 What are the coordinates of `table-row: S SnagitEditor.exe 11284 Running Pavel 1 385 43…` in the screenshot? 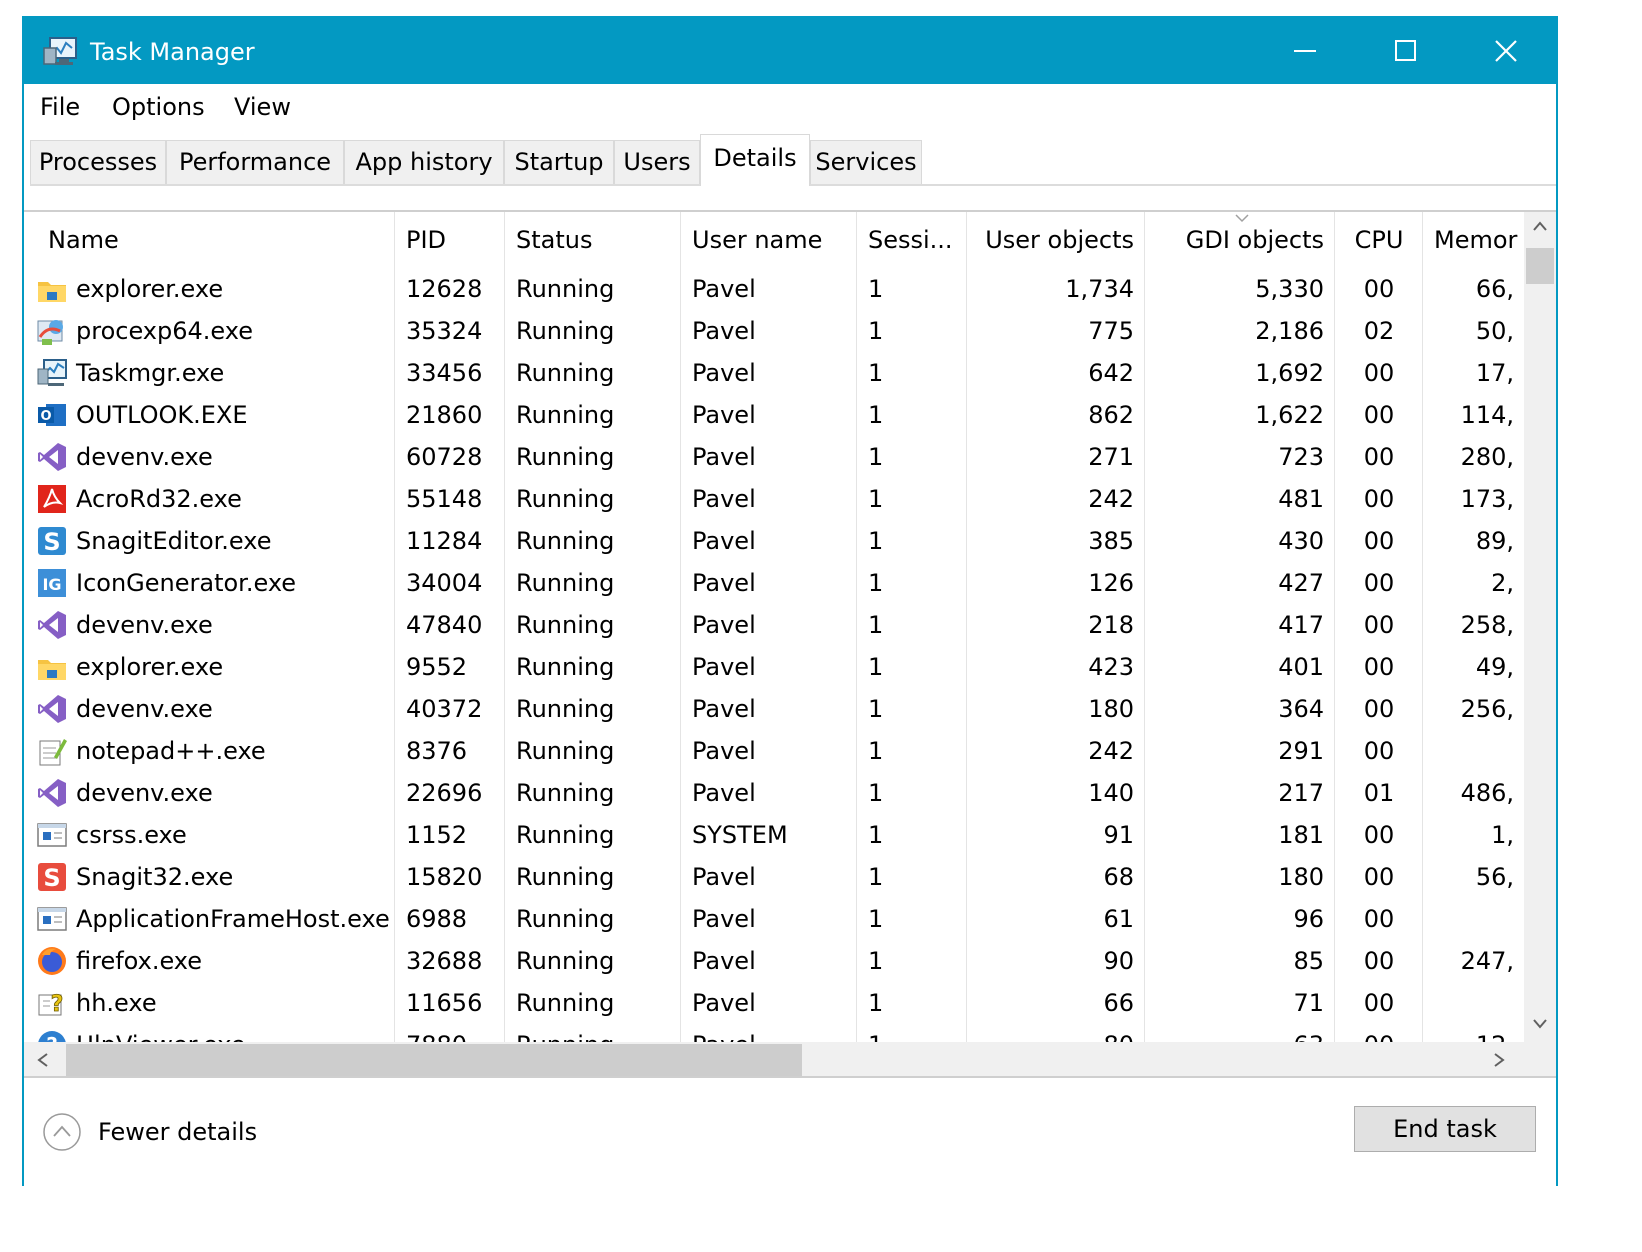 It's located at (774, 541).